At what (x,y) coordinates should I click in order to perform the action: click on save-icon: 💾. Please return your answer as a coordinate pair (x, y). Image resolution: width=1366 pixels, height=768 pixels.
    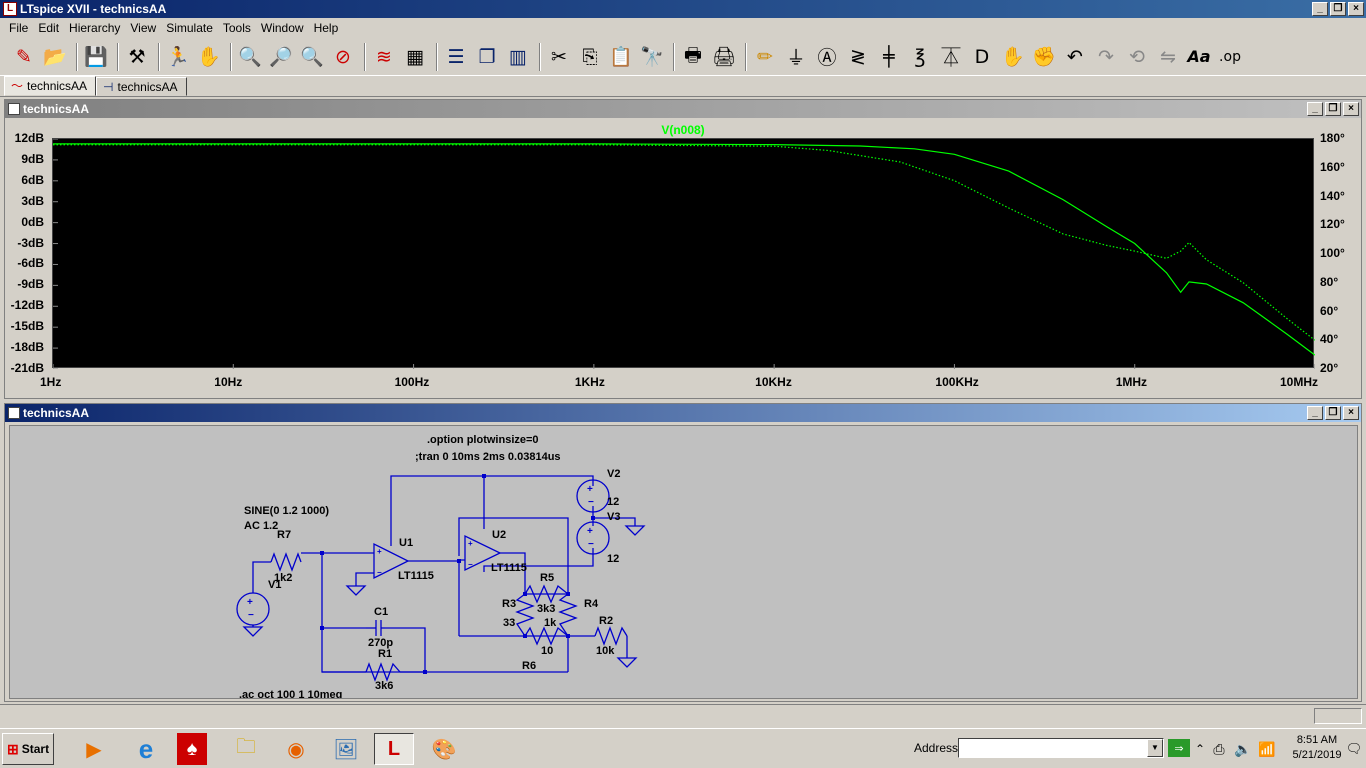
    Looking at the image, I should click on (96, 57).